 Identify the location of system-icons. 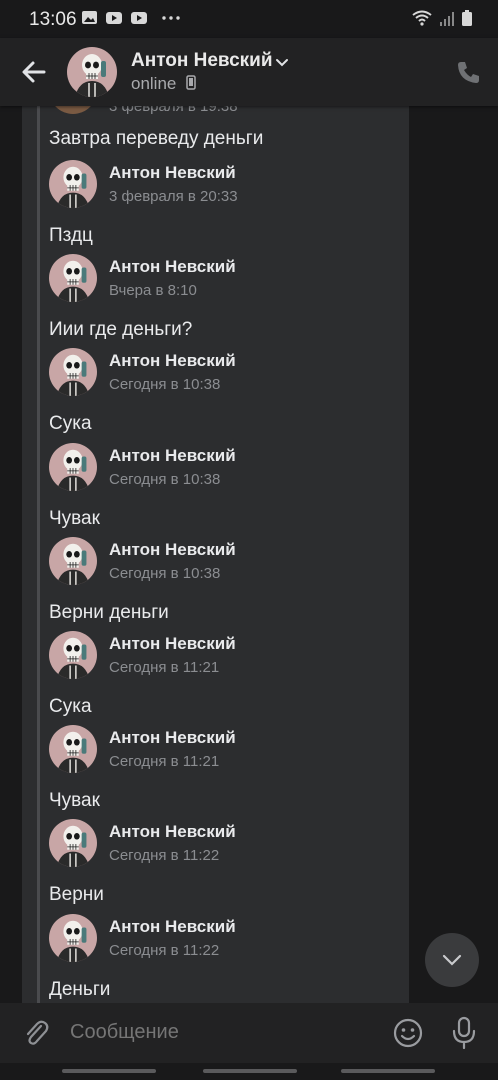
(442, 18).